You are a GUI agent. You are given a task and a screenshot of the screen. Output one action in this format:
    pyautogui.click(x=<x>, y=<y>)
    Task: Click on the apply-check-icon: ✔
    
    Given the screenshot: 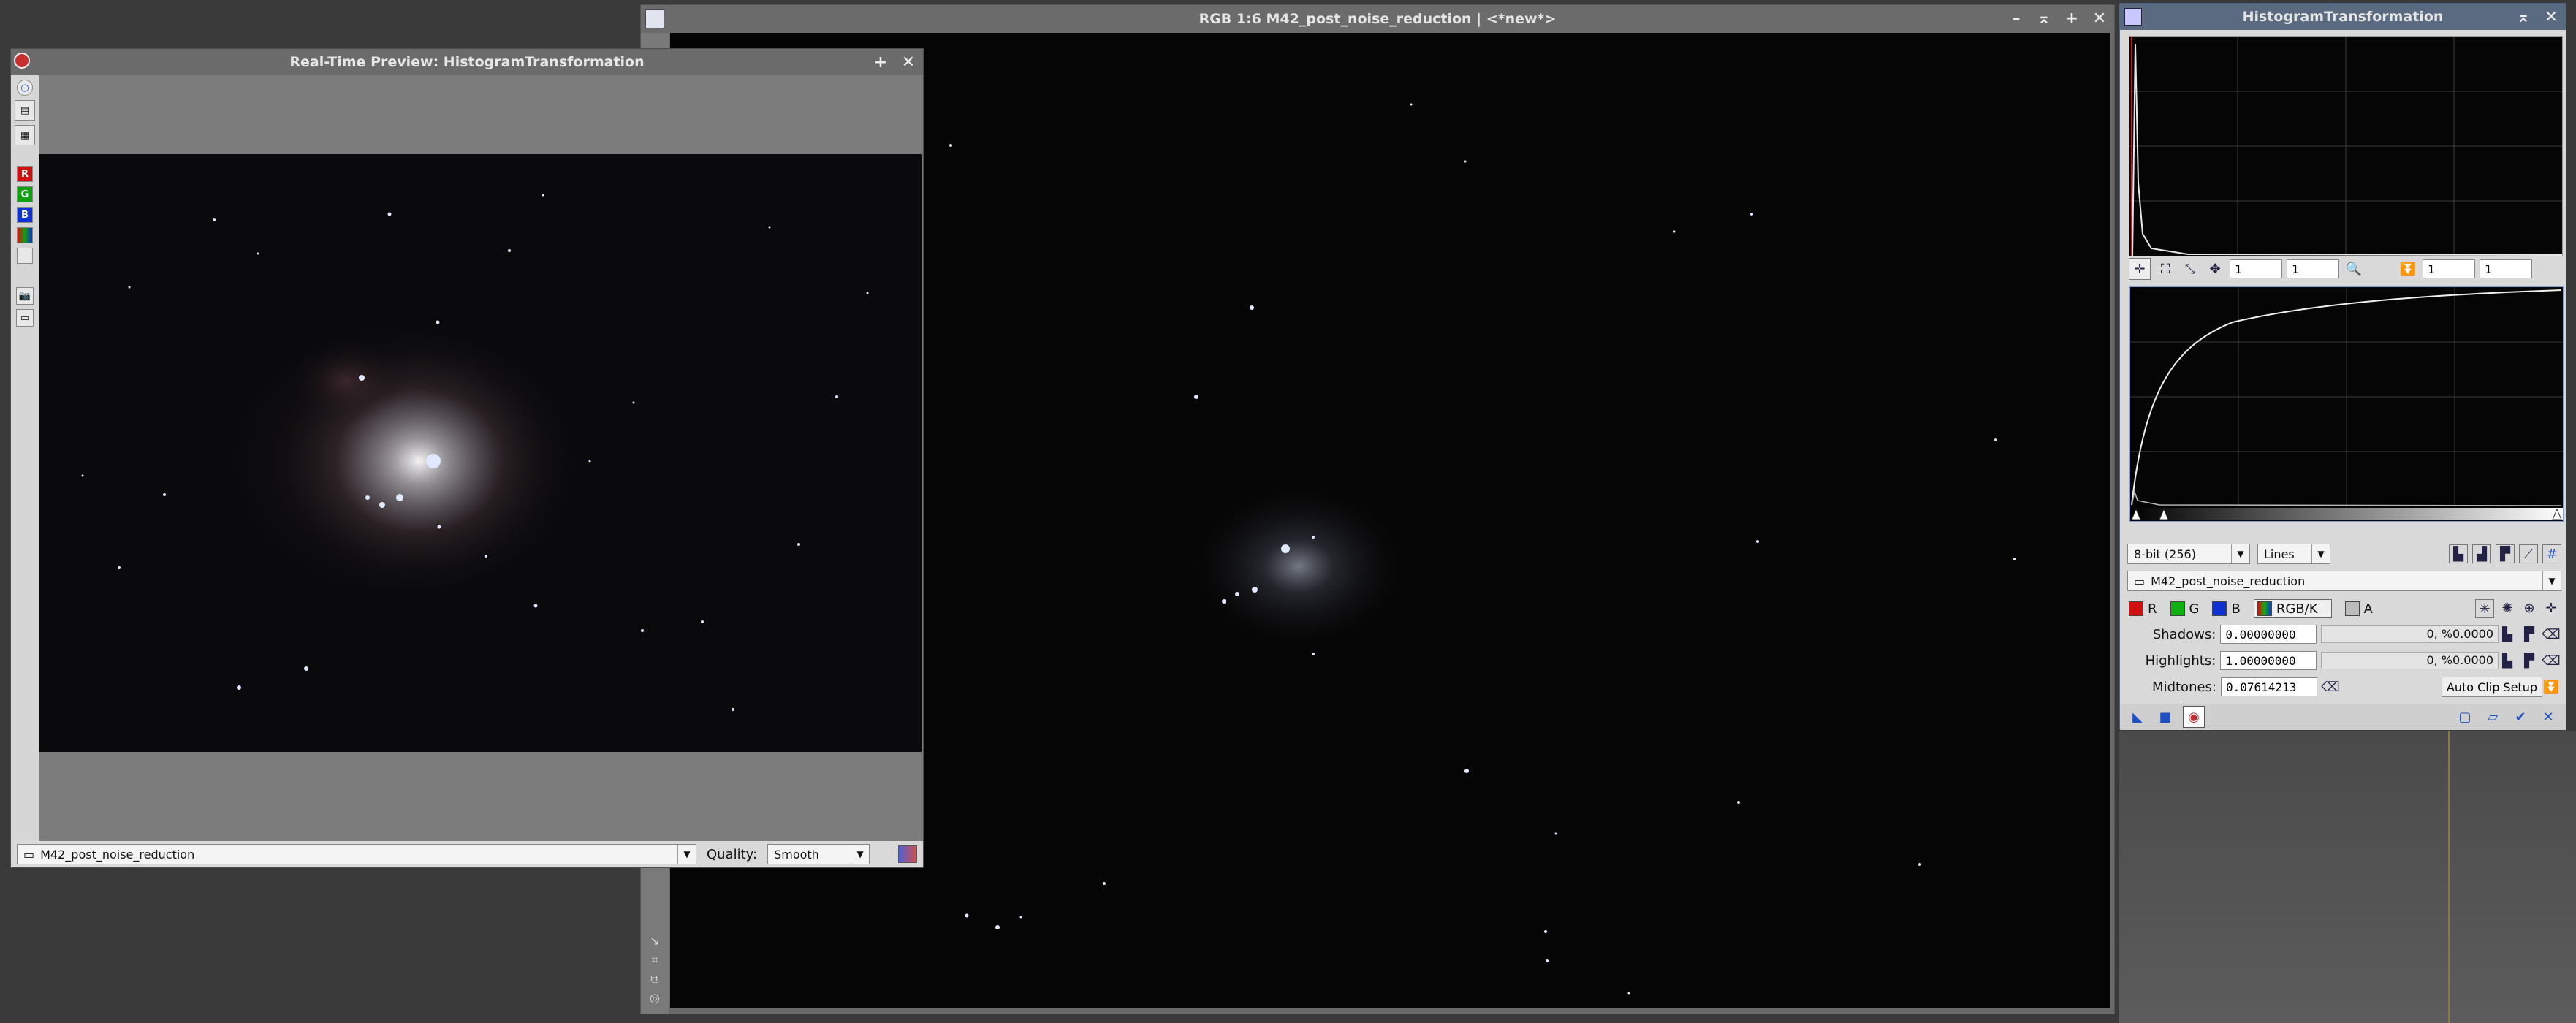 What is the action you would take?
    pyautogui.click(x=2520, y=717)
    